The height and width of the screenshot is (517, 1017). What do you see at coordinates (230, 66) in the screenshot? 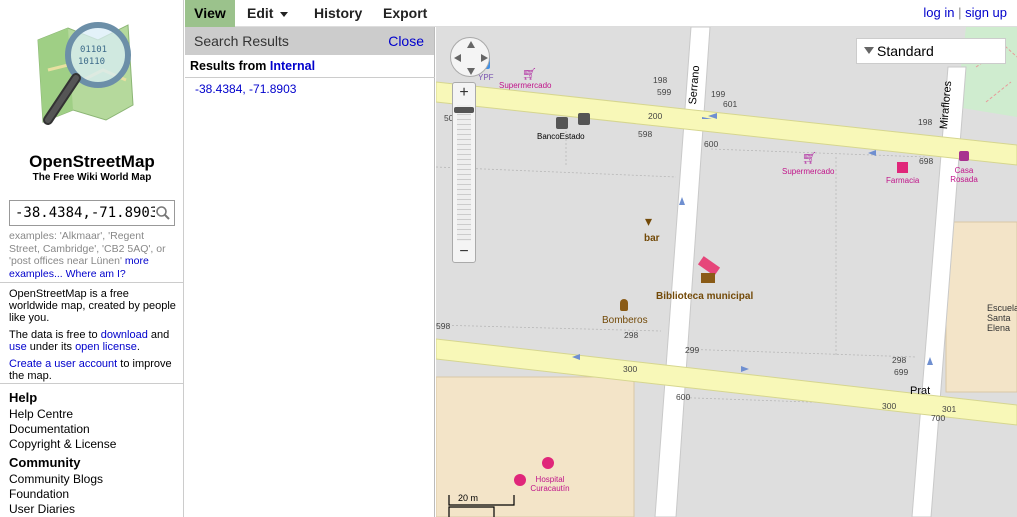
I see `results-source-prefix: Results from` at bounding box center [230, 66].